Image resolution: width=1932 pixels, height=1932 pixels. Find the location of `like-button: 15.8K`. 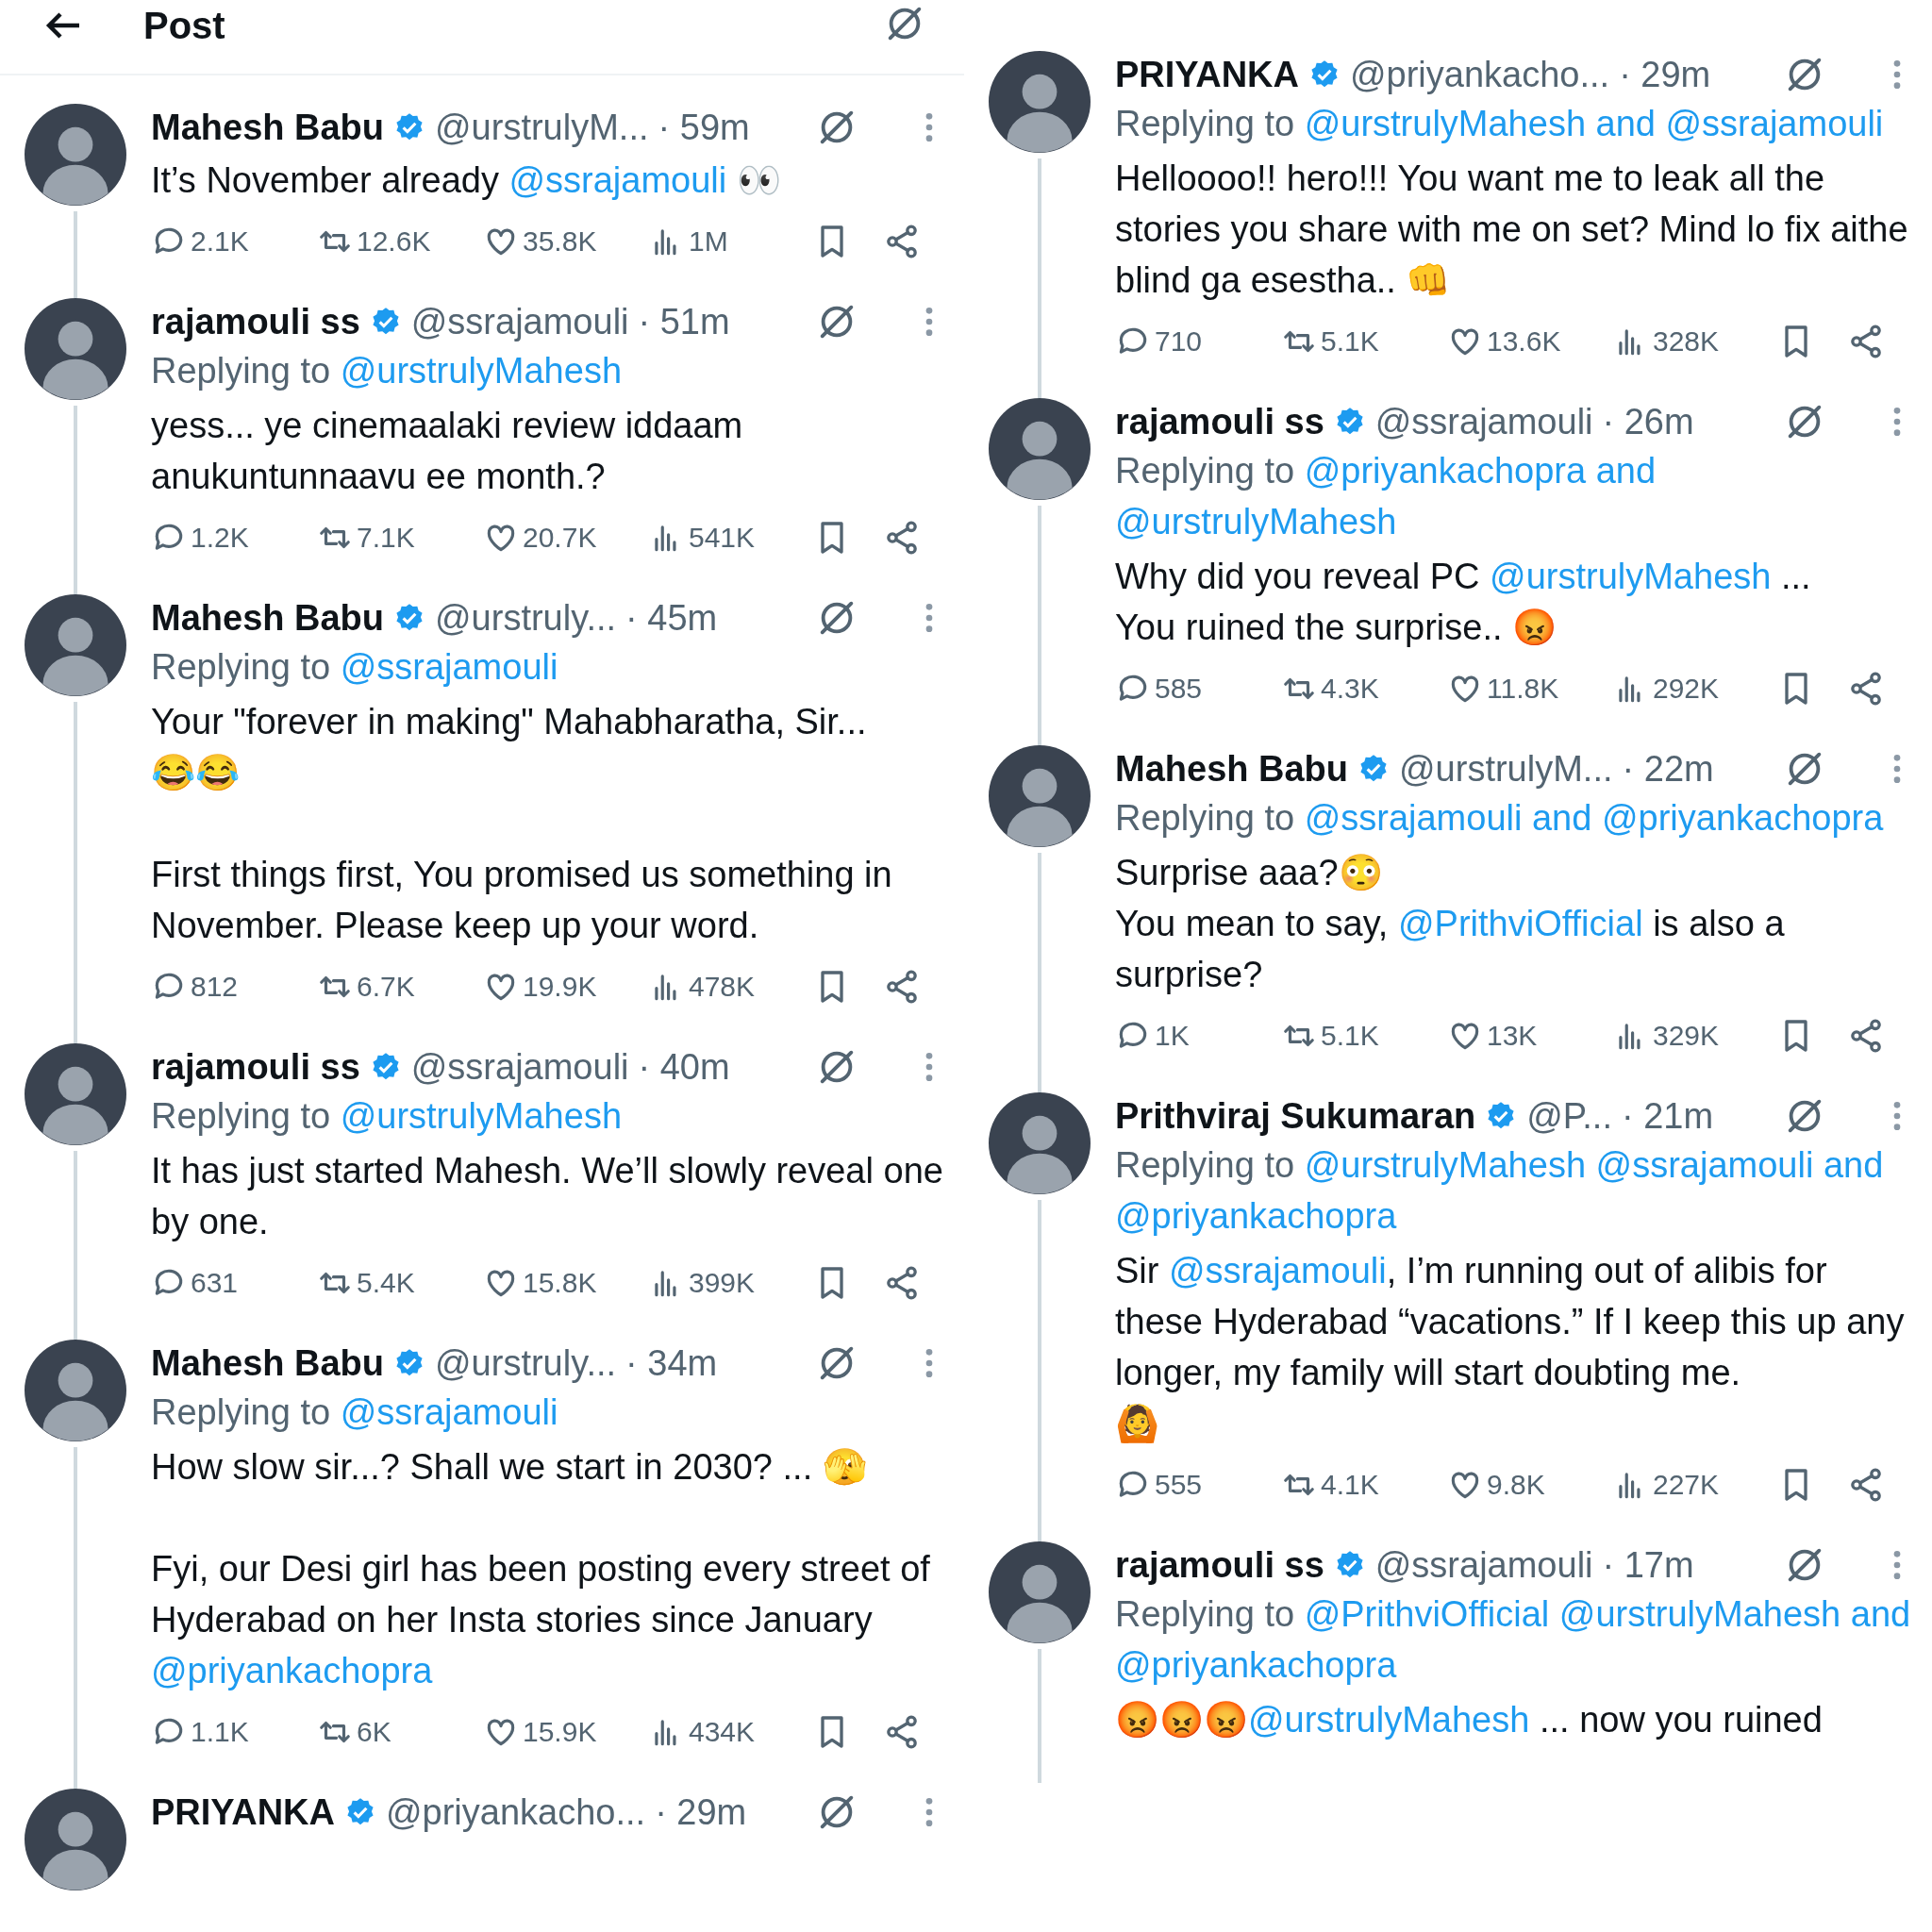

like-button: 15.8K is located at coordinates (566, 1283).